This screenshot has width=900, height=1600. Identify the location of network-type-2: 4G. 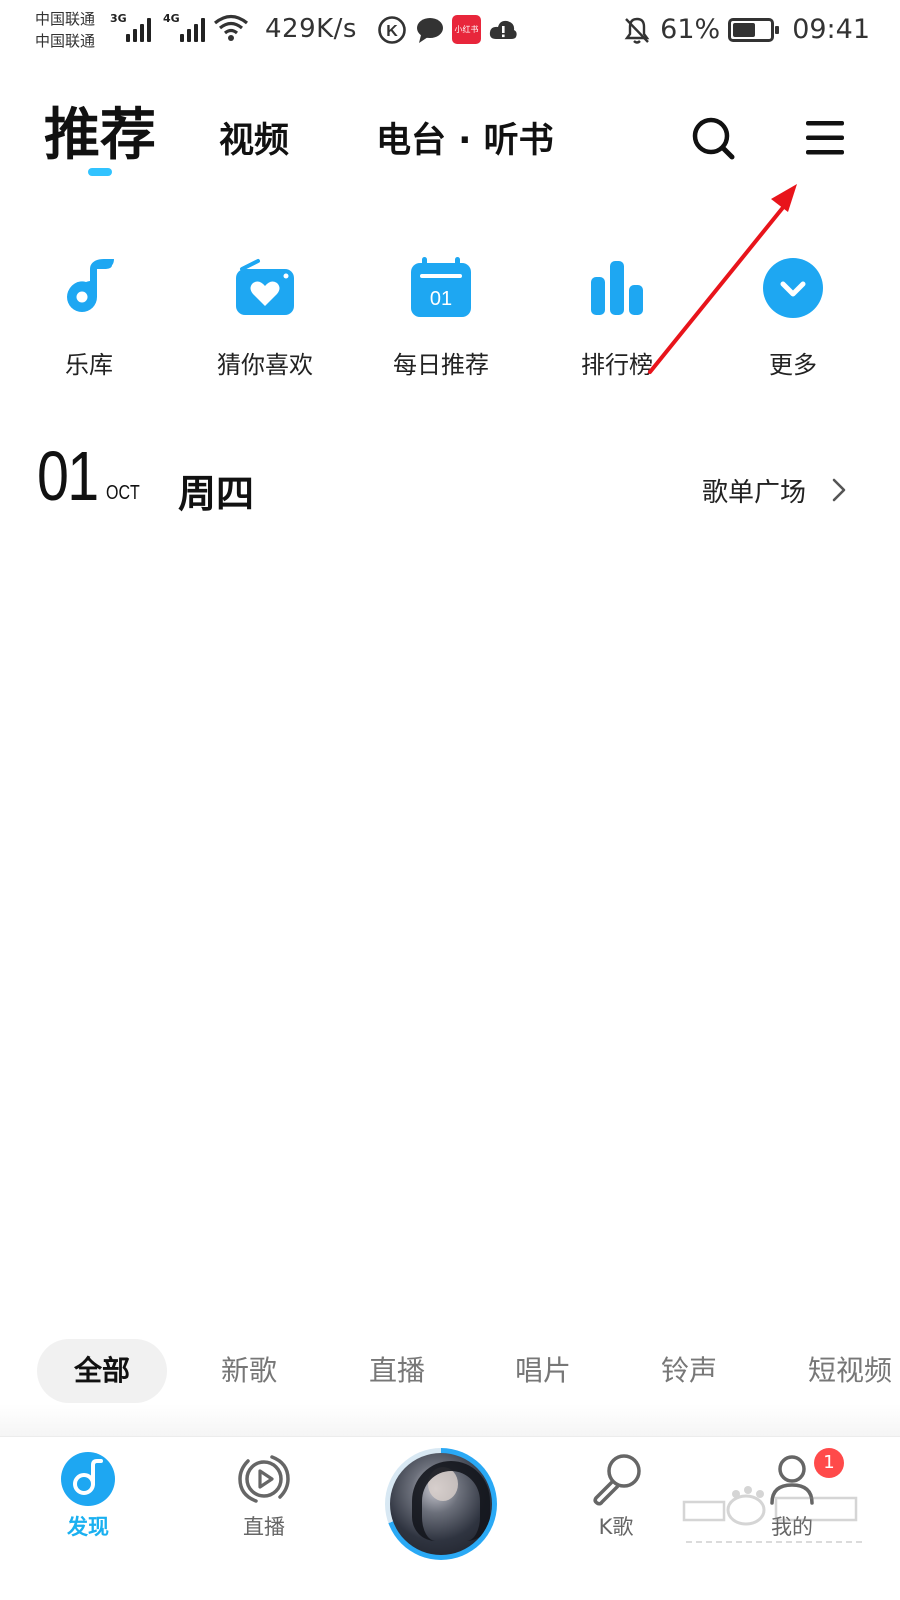
(171, 18).